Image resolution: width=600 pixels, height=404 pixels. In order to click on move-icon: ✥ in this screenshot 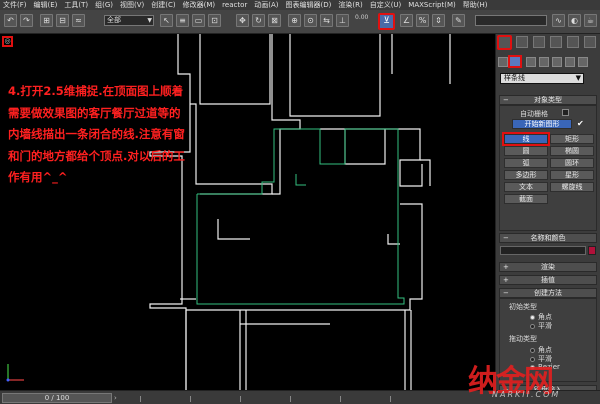, I will do `click(242, 20)`.